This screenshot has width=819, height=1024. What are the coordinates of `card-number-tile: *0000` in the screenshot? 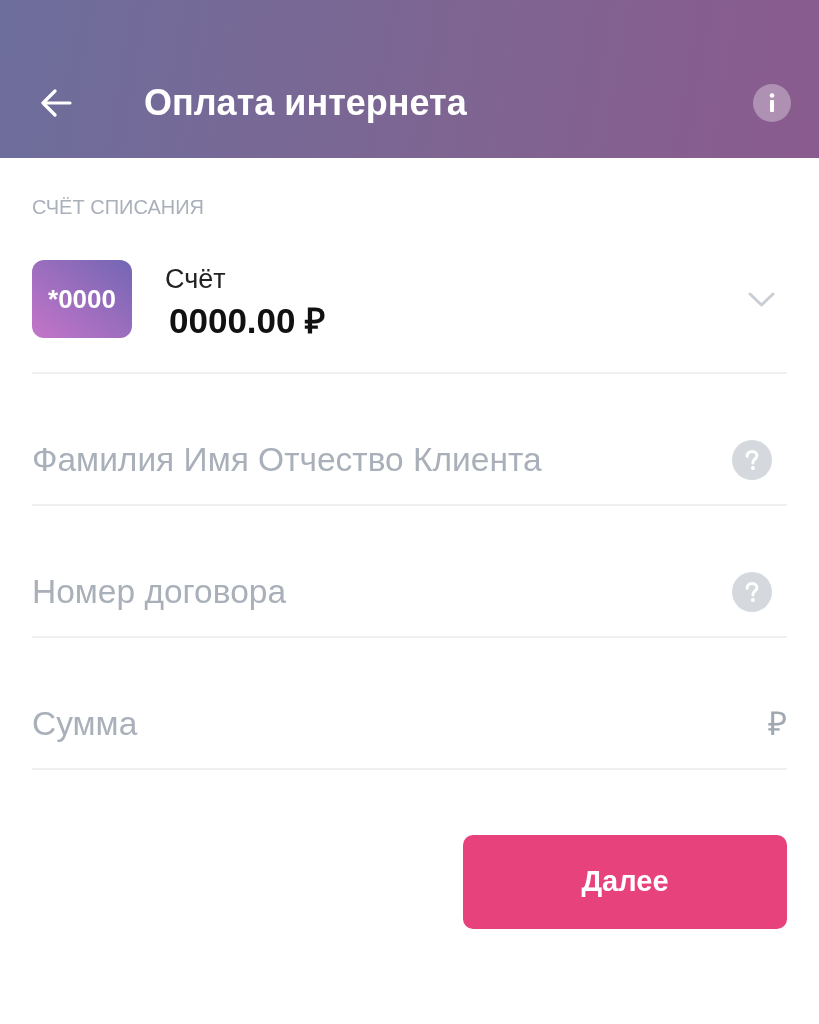 It's located at (82, 299).